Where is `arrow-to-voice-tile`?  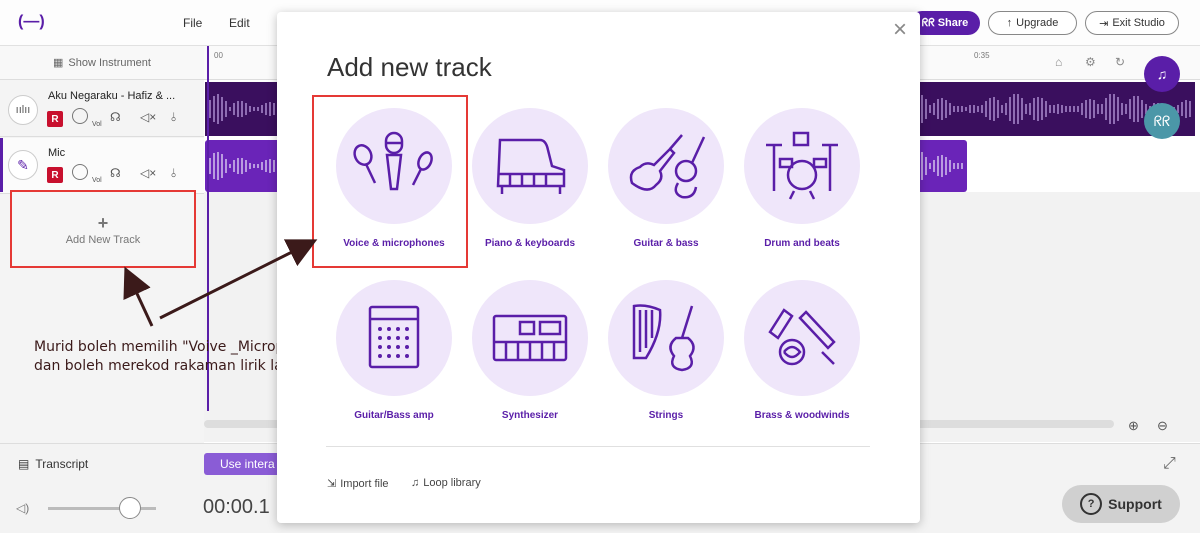 arrow-to-voice-tile is located at coordinates (238, 279).